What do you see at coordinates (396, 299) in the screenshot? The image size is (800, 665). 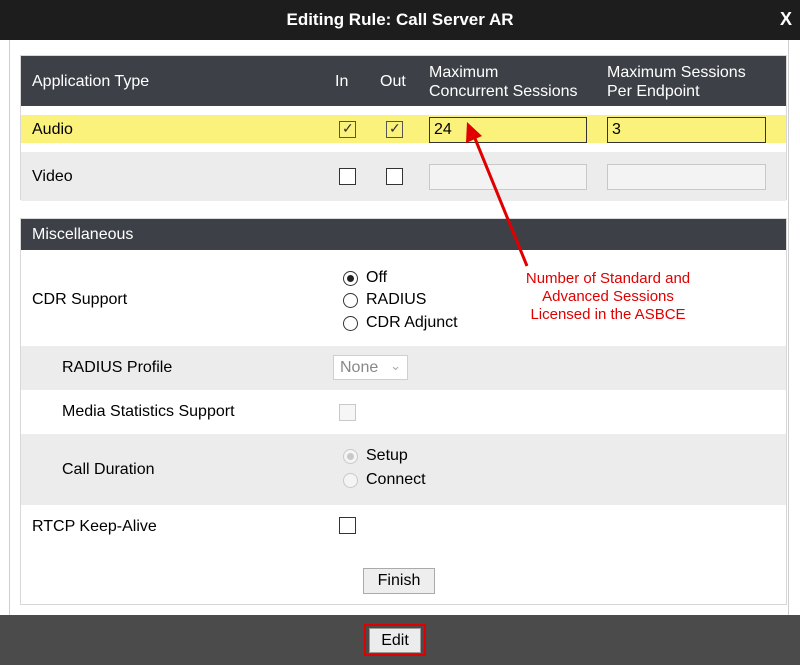 I see `cdr-radius-label: RADIUS` at bounding box center [396, 299].